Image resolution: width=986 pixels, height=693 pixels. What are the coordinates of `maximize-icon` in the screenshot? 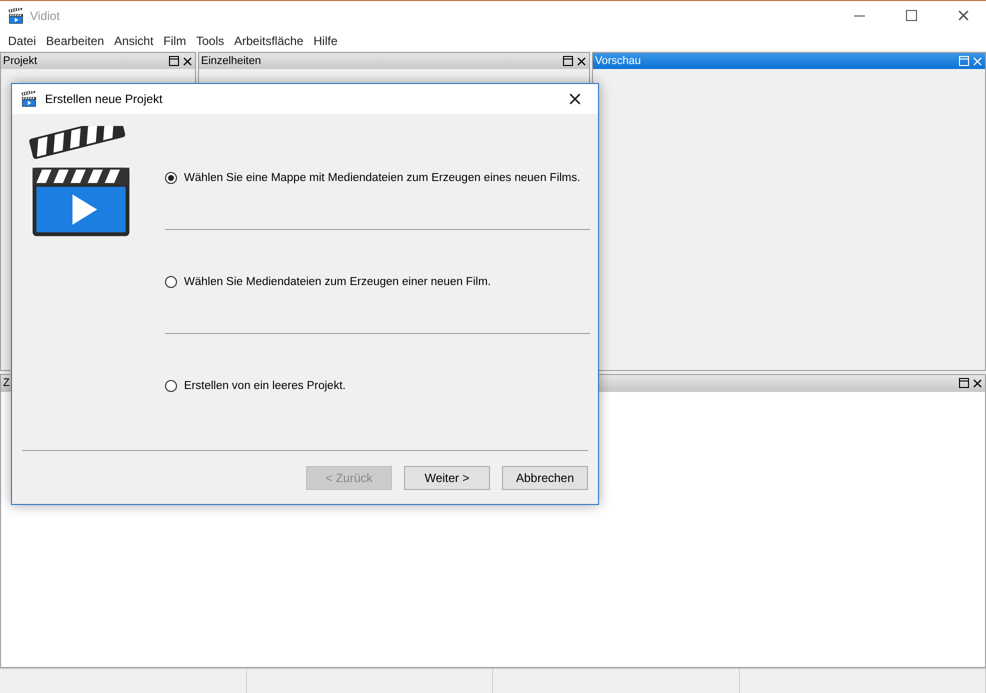 It's located at (911, 15).